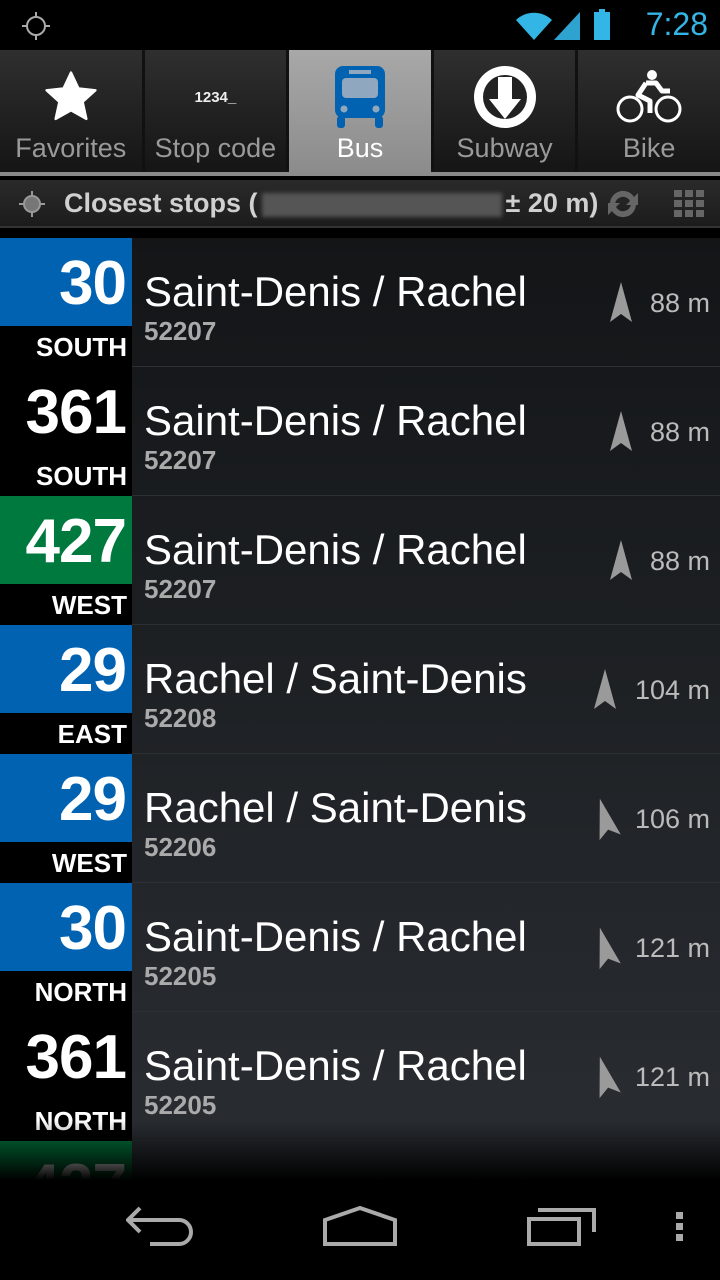 Image resolution: width=720 pixels, height=1280 pixels. I want to click on grid-menu-icon, so click(689, 204).